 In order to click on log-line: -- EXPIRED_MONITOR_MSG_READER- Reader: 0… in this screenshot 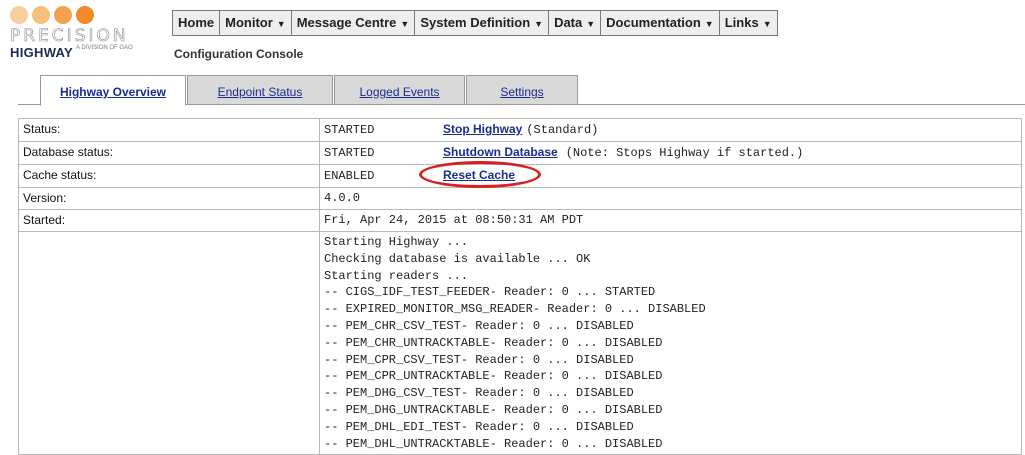, I will do `click(515, 309)`.